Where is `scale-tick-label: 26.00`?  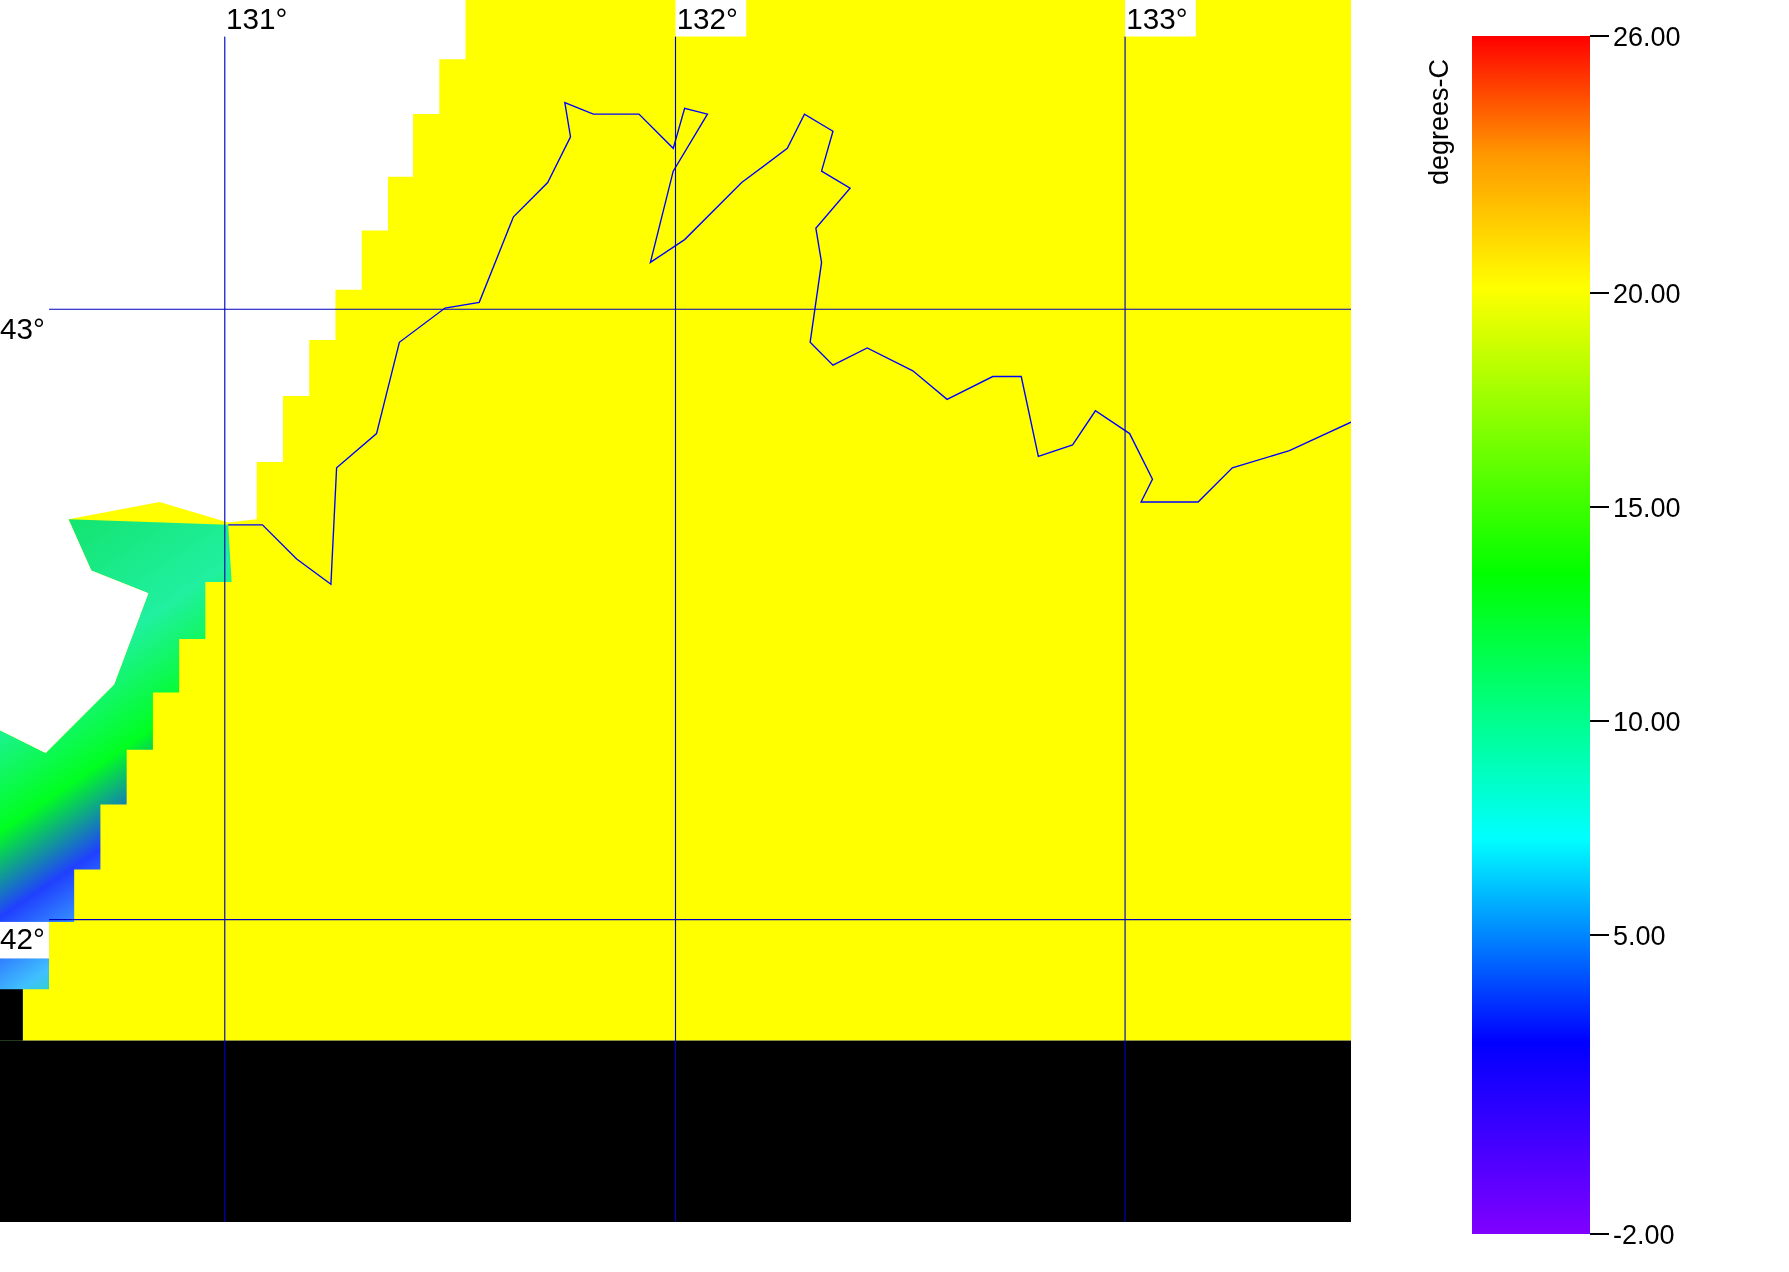
scale-tick-label: 26.00 is located at coordinates (1647, 37).